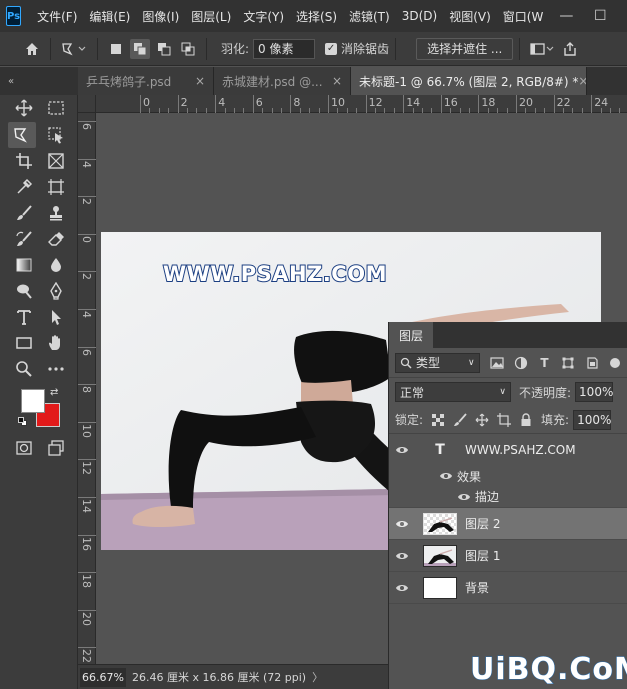 This screenshot has height=689, width=627. What do you see at coordinates (24, 291) in the screenshot?
I see `dodge-tool-icon` at bounding box center [24, 291].